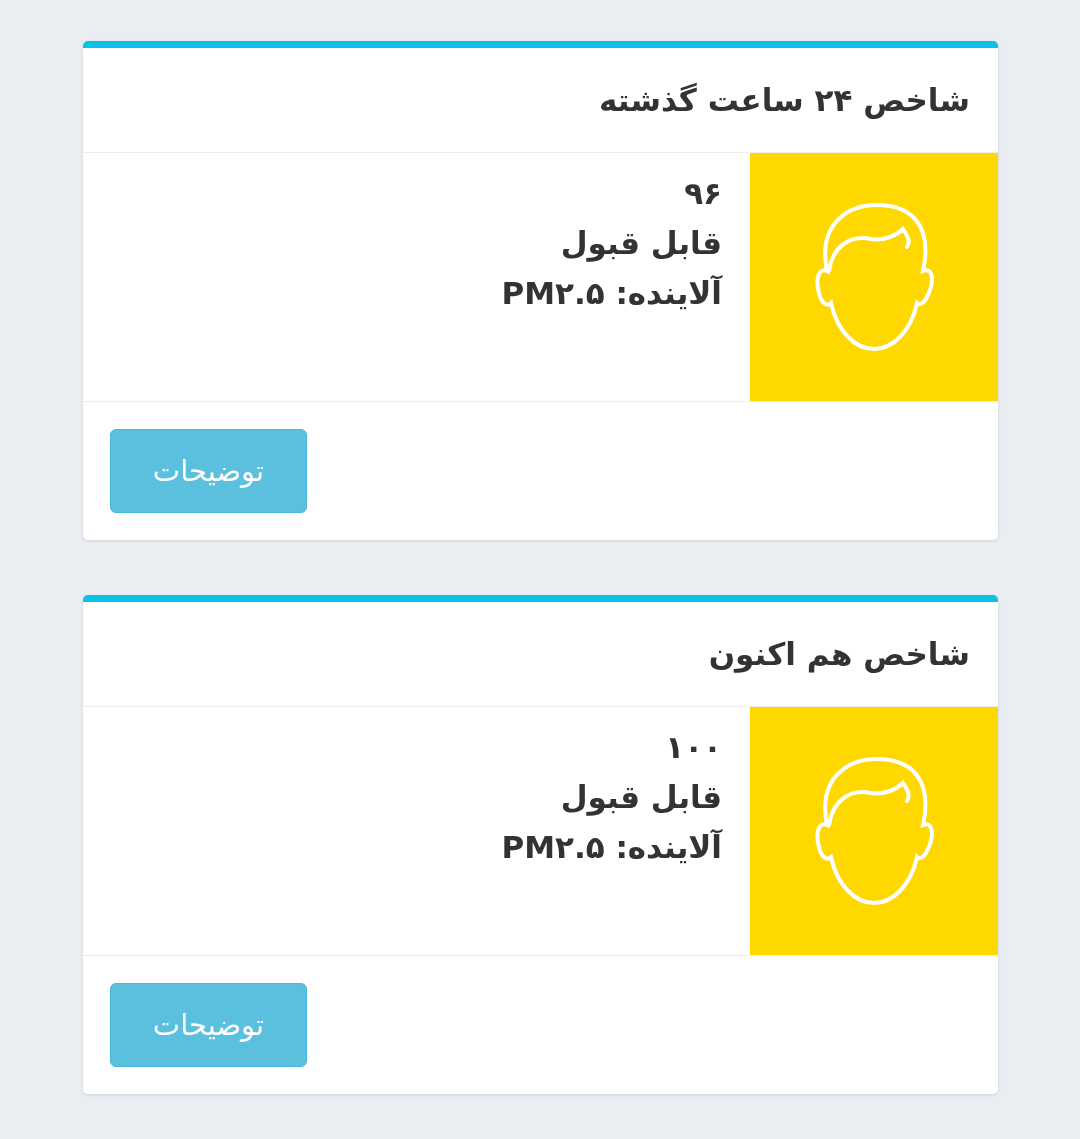  What do you see at coordinates (784, 100) in the screenshot?
I see `card-title: شاخص ۲۴ ساعت گذشته` at bounding box center [784, 100].